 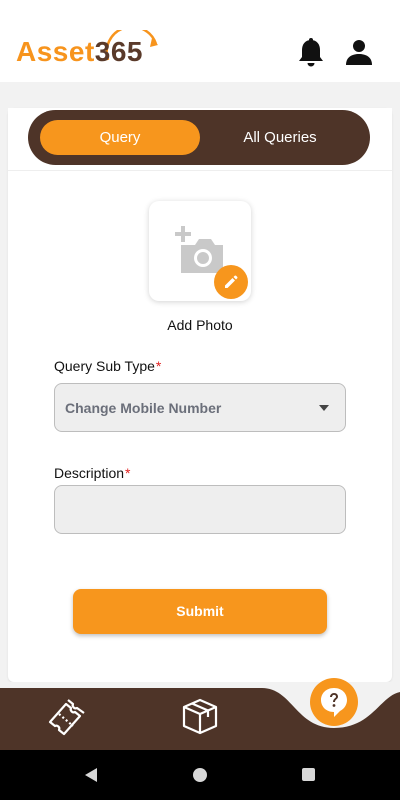 I want to click on add-photo-label: Add Photo, so click(x=200, y=325).